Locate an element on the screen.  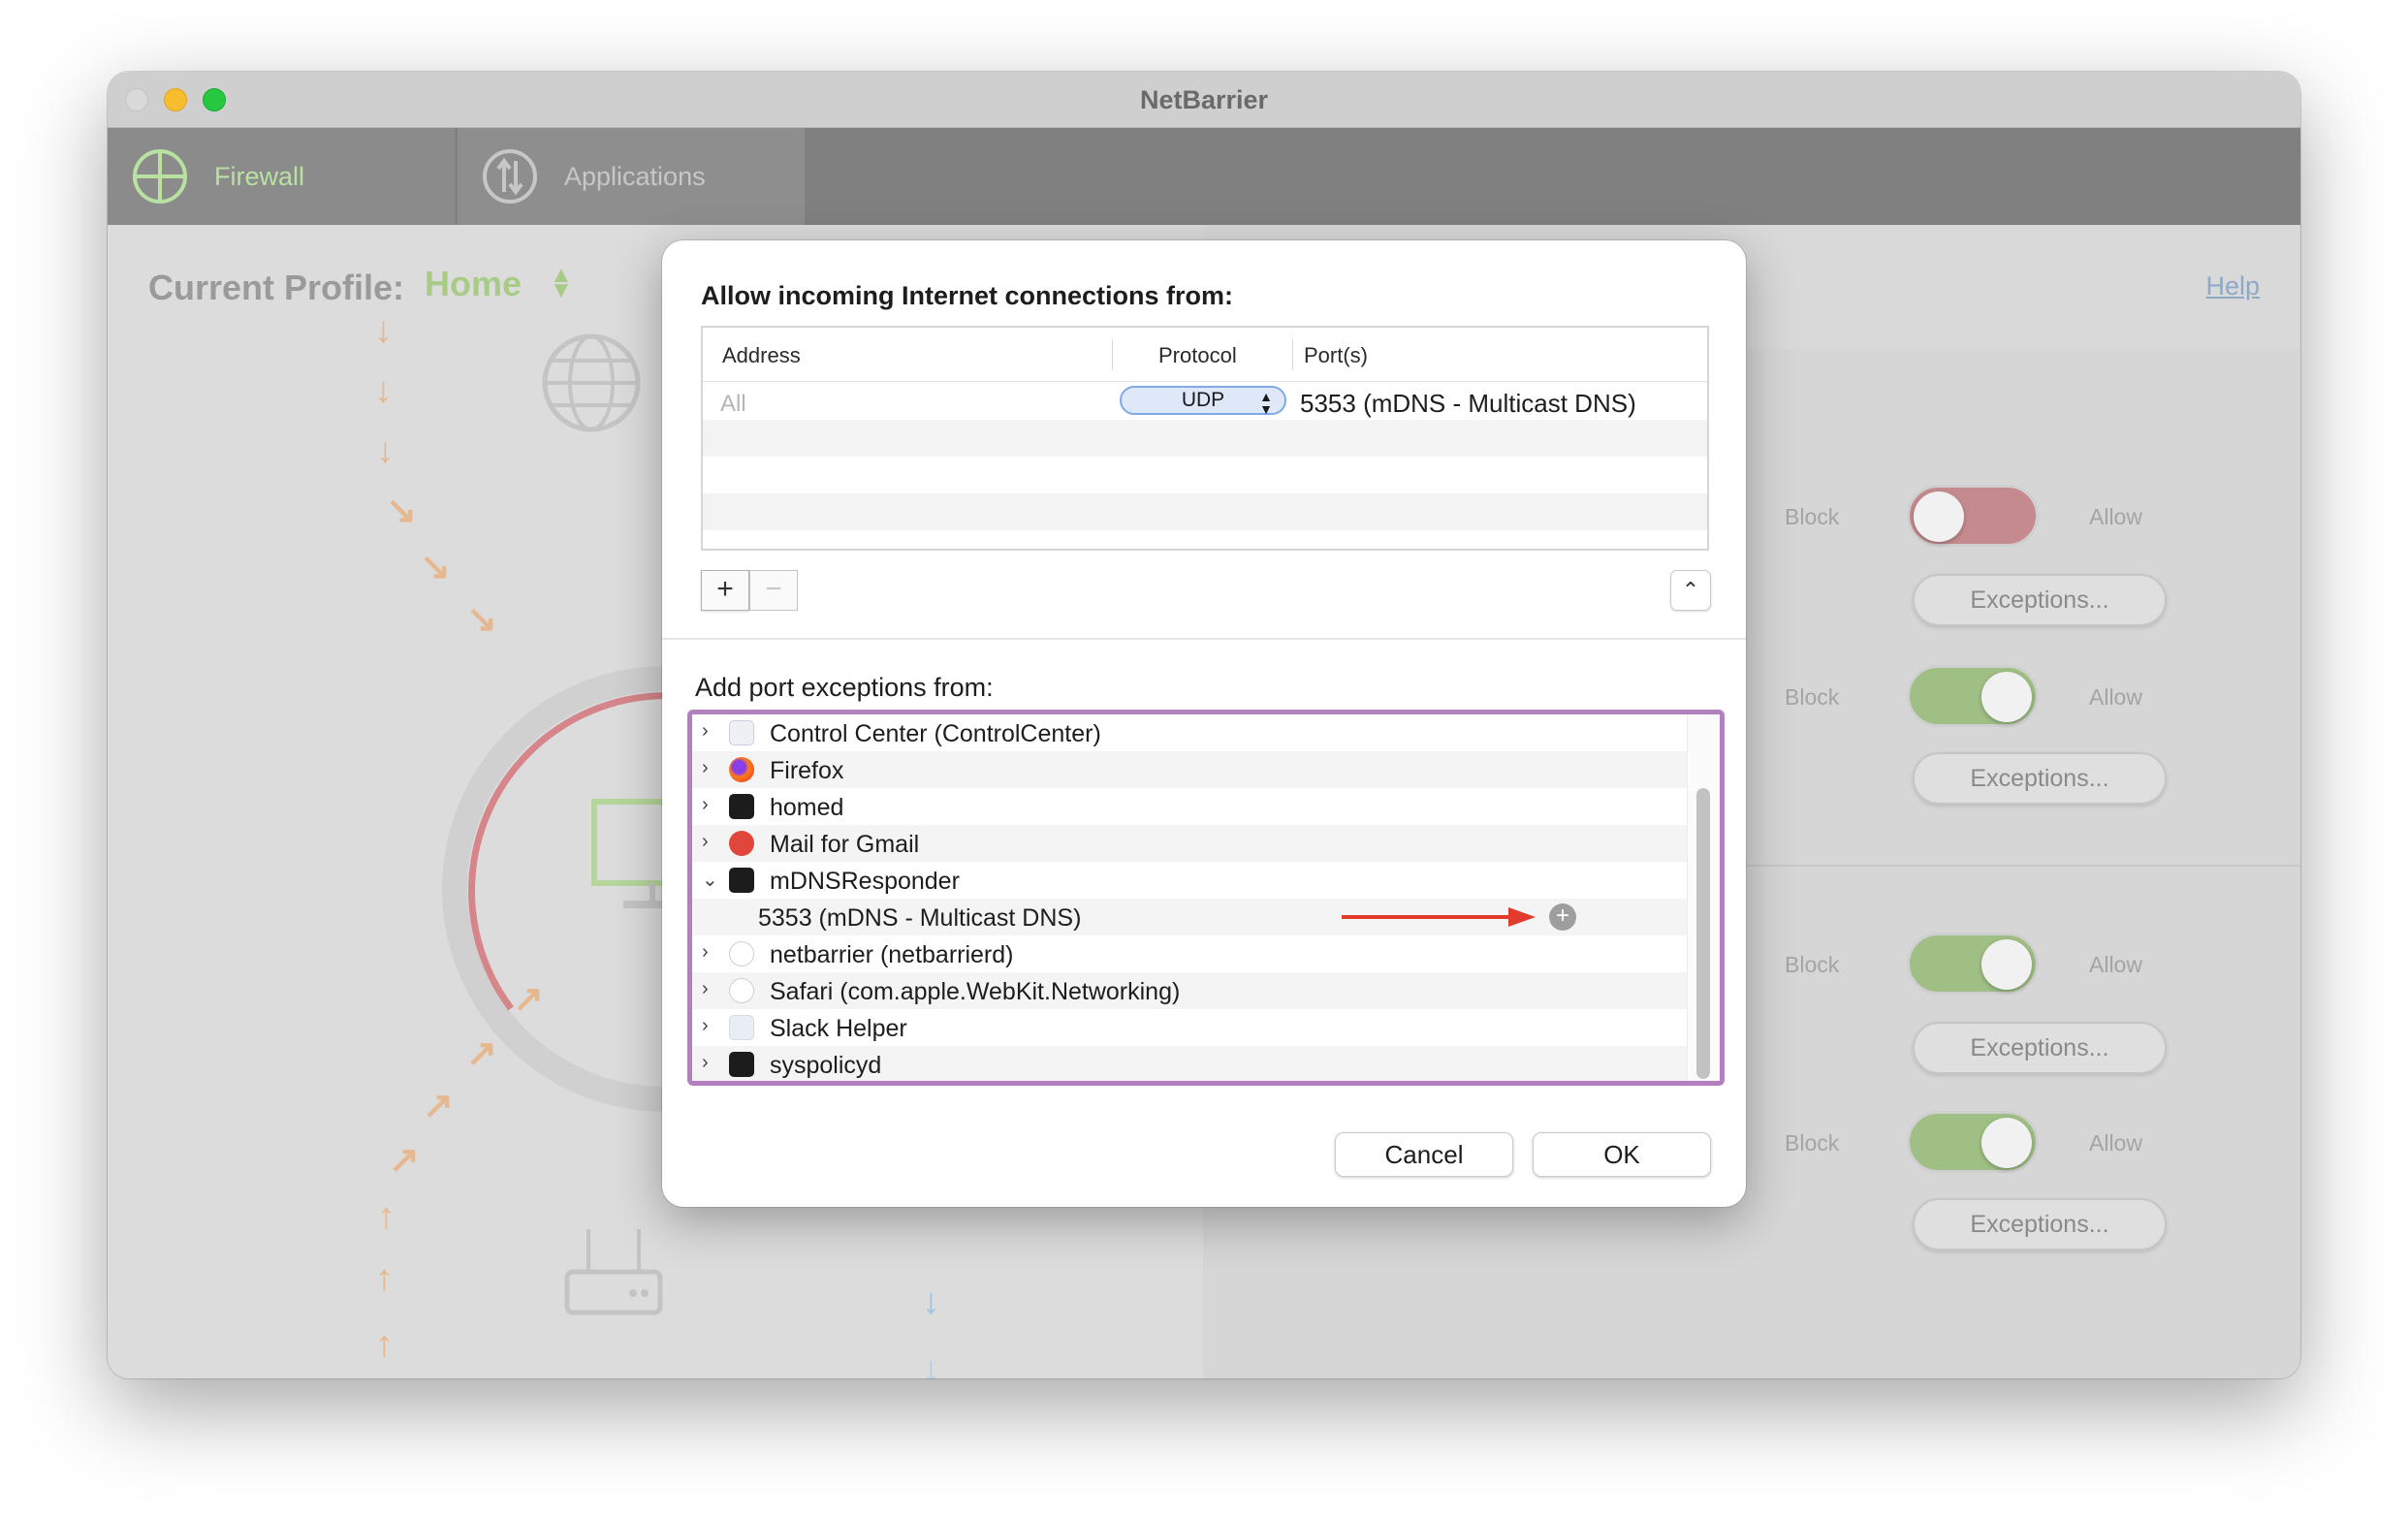
app-name: netbarrier (netbarrierd) is located at coordinates (892, 954).